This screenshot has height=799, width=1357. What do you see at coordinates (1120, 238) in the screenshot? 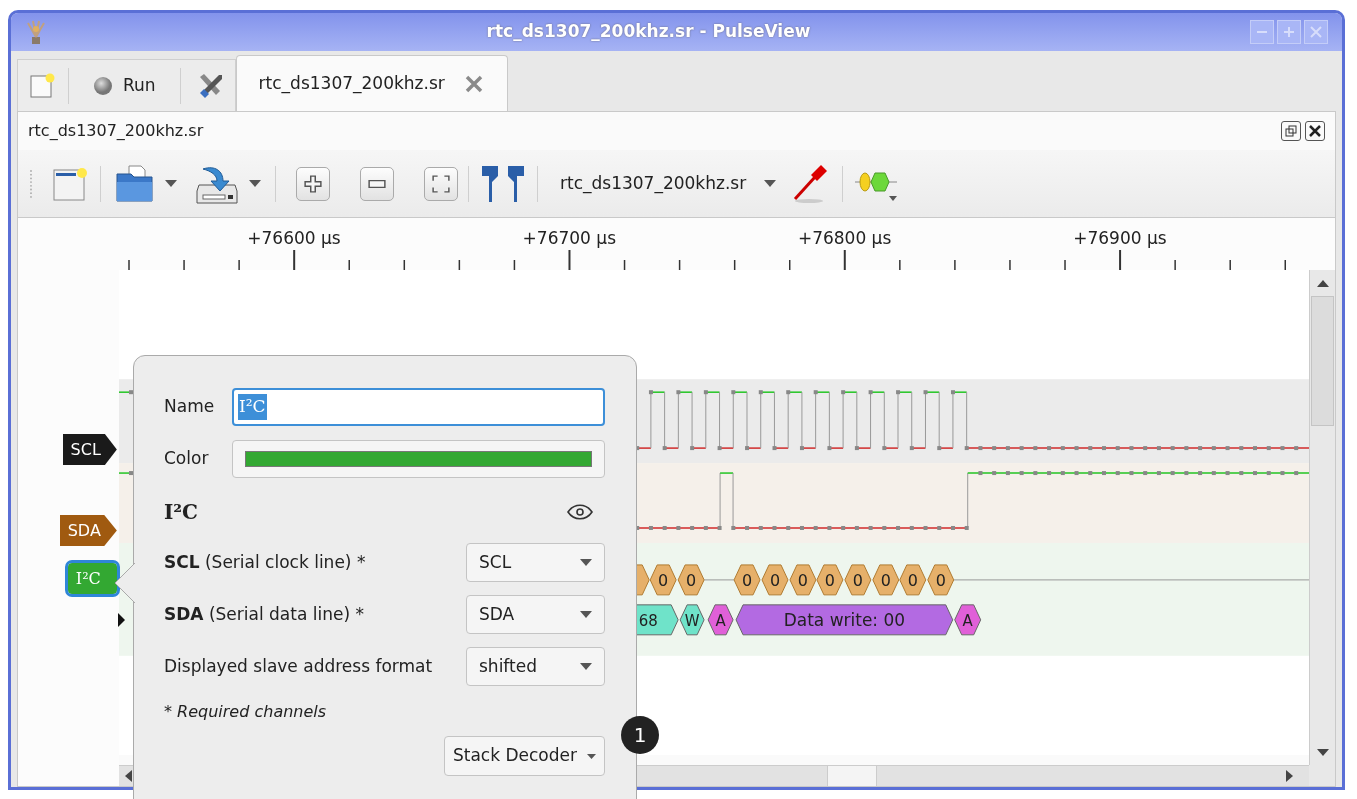
I see `time-label: +76900 µs` at bounding box center [1120, 238].